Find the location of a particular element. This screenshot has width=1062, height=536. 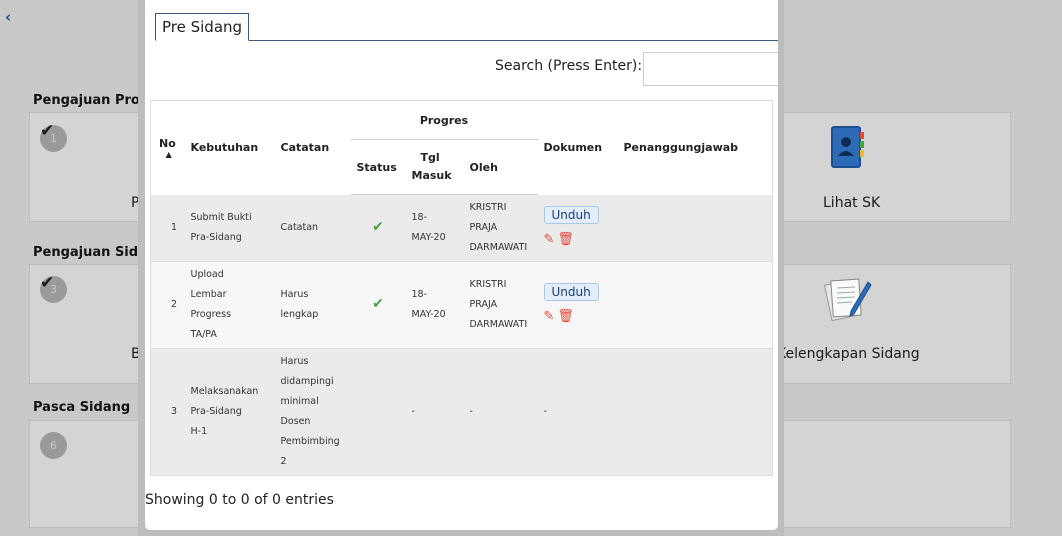

cell-kebutuhan: Upload Lembar Progress TA/PA is located at coordinates (229, 305).